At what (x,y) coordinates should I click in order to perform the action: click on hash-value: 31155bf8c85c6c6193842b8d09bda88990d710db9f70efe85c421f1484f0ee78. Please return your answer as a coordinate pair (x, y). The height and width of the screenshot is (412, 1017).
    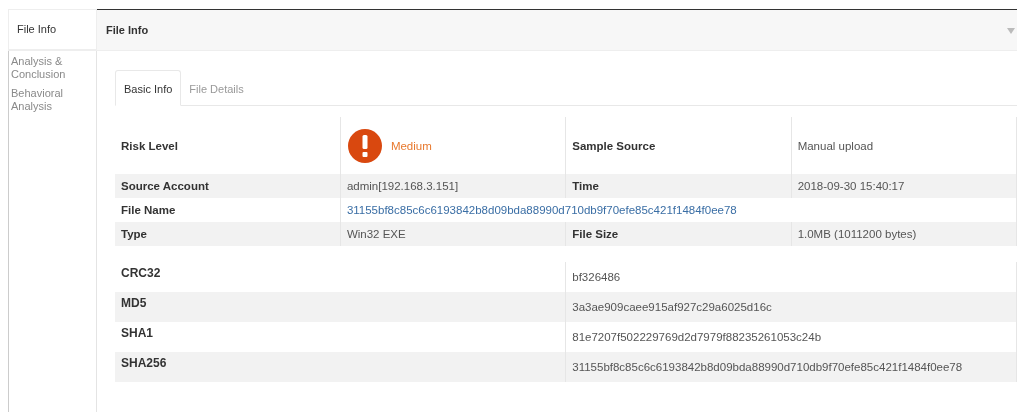
    Looking at the image, I should click on (791, 367).